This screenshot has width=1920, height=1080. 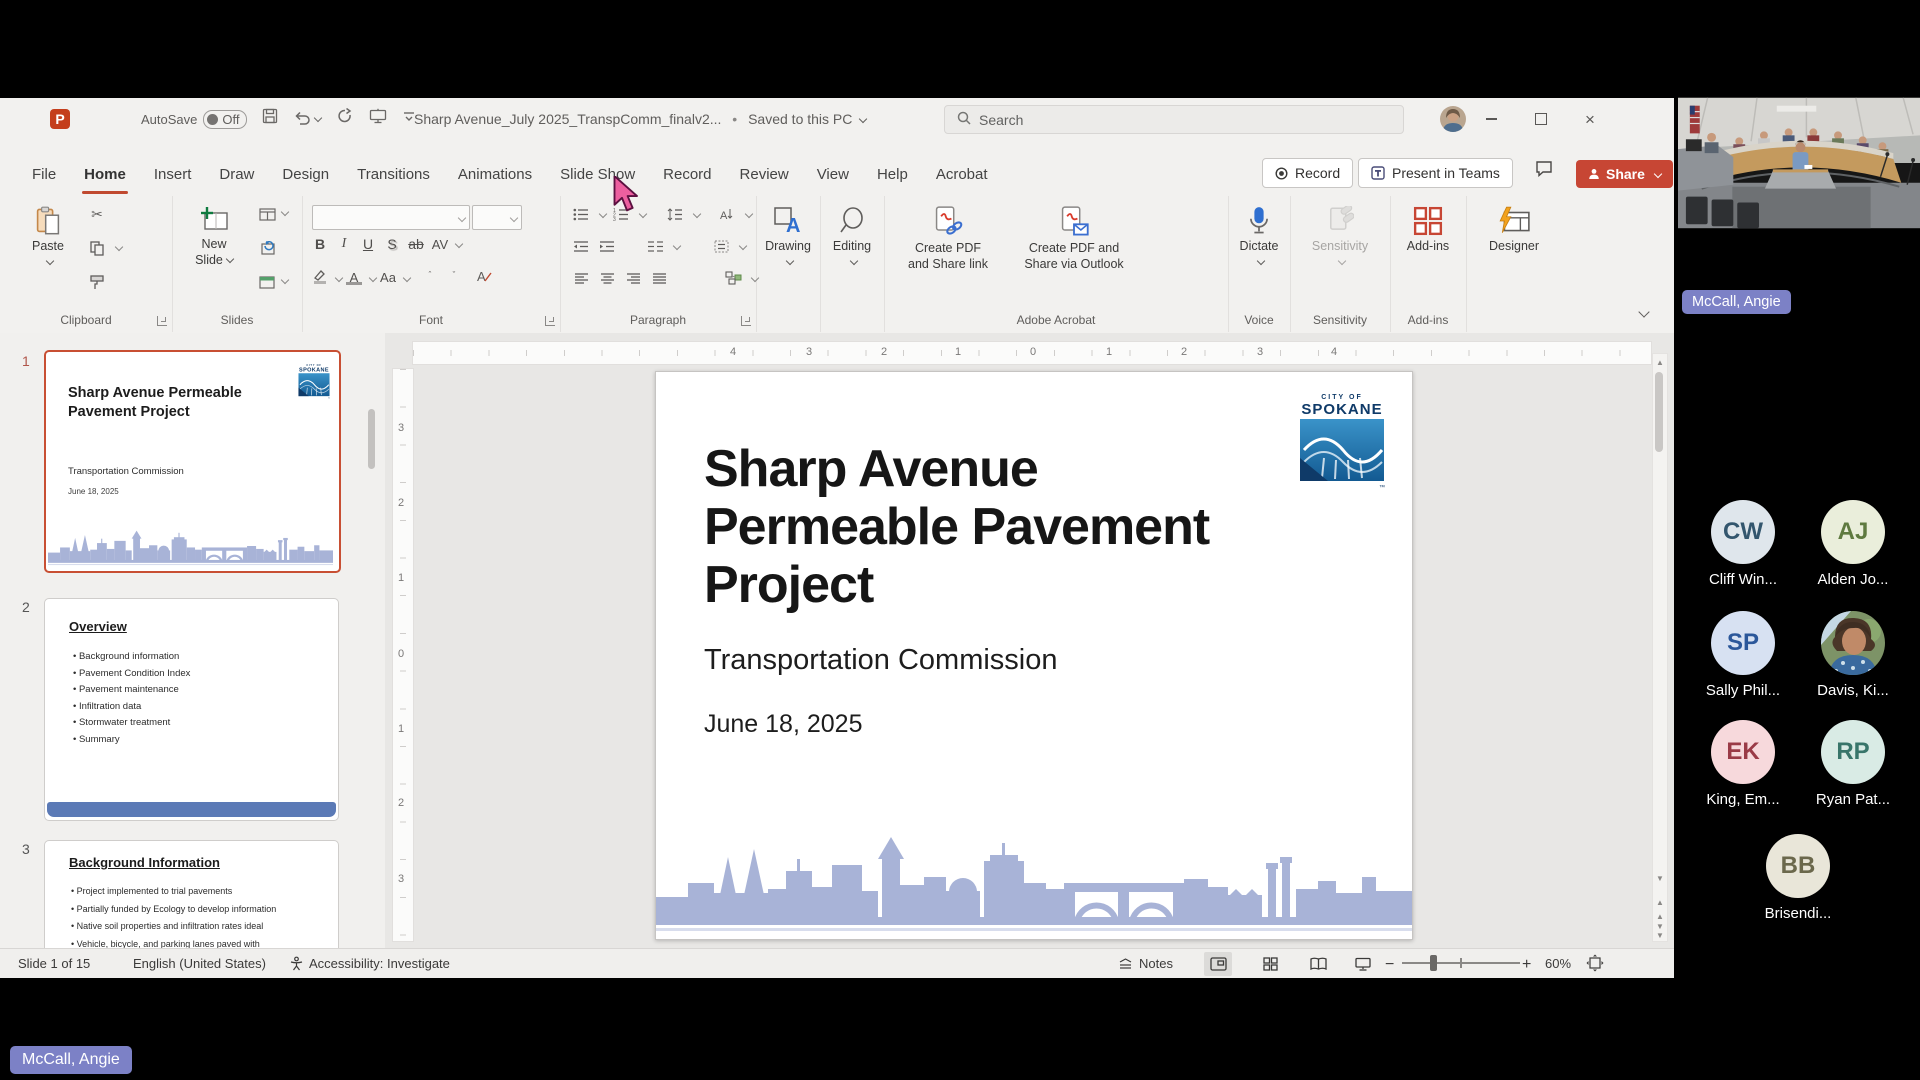 I want to click on maximize-button, so click(x=1541, y=119).